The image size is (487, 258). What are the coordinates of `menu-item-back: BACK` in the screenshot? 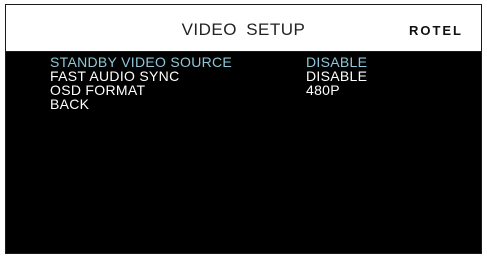 It's located at (250, 104).